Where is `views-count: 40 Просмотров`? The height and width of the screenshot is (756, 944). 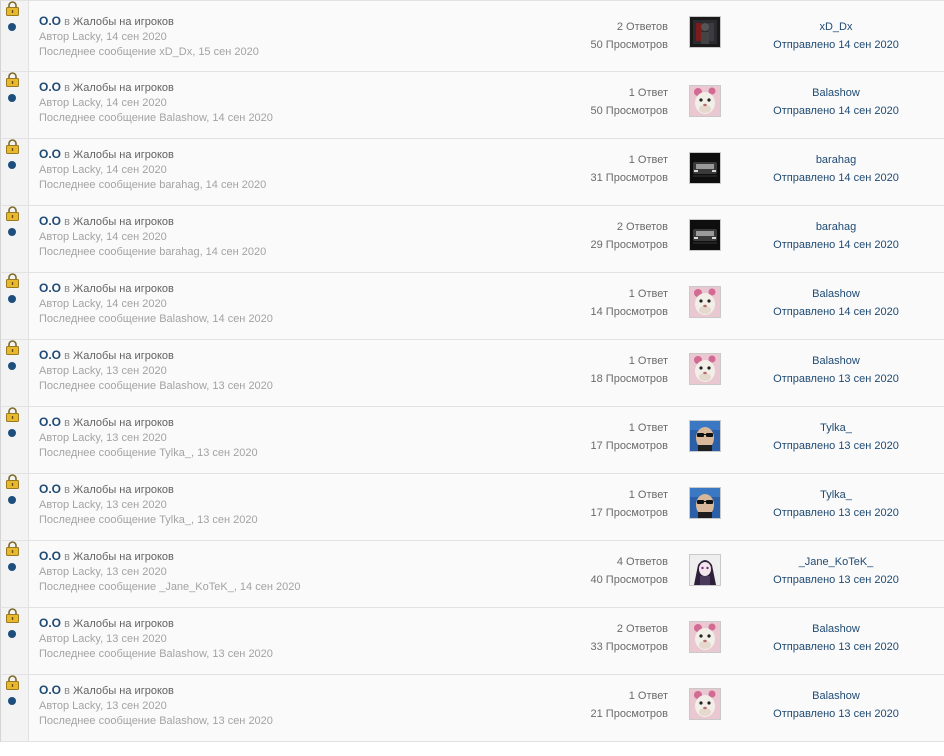
views-count: 40 Просмотров is located at coordinates (629, 580).